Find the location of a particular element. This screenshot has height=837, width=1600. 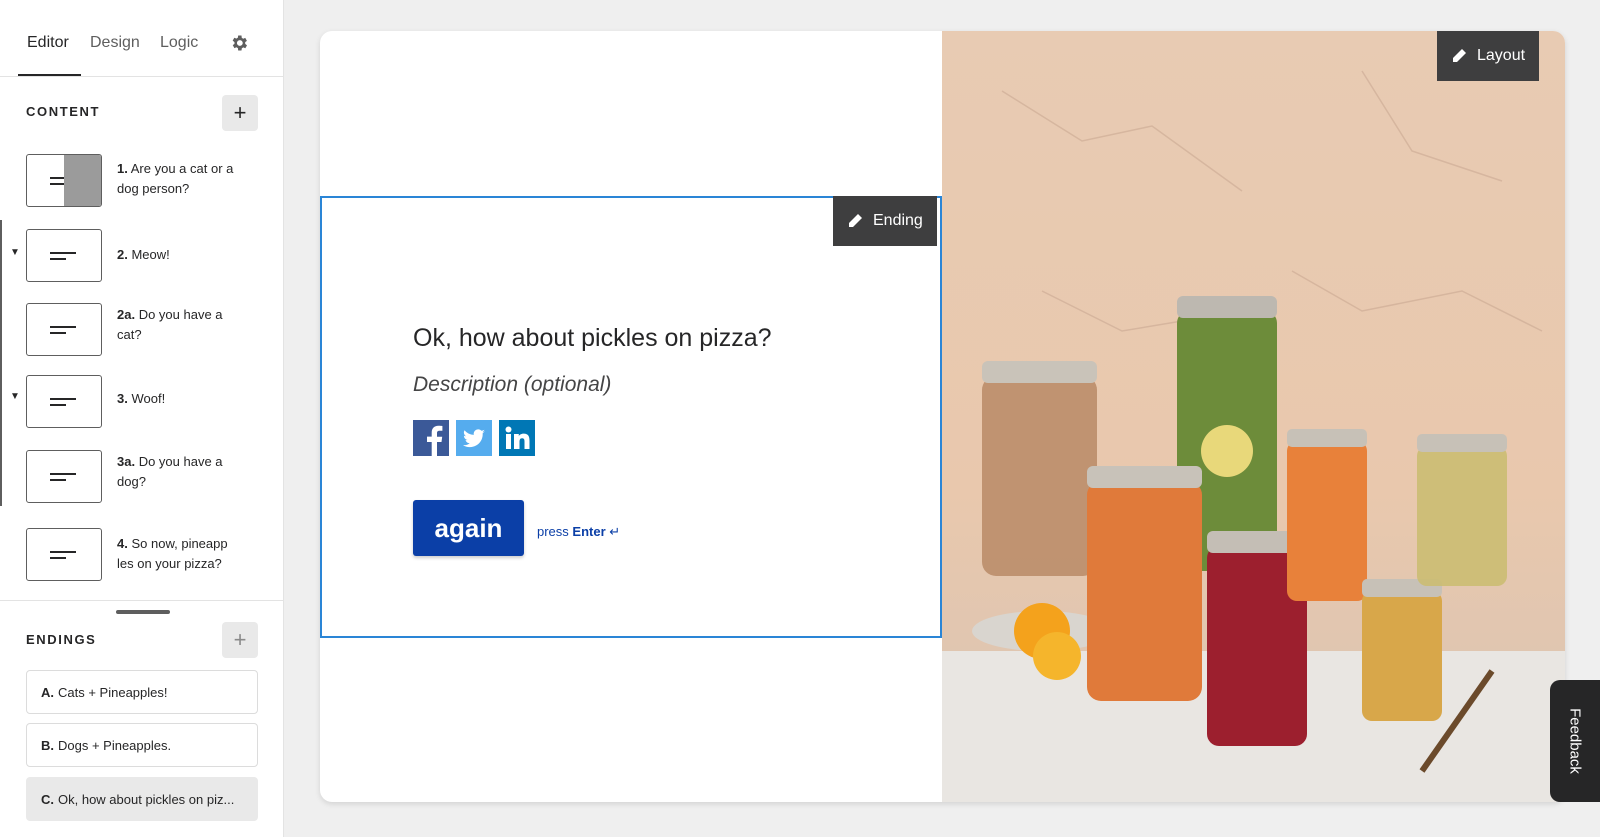

linkedin-icon is located at coordinates (517, 438).